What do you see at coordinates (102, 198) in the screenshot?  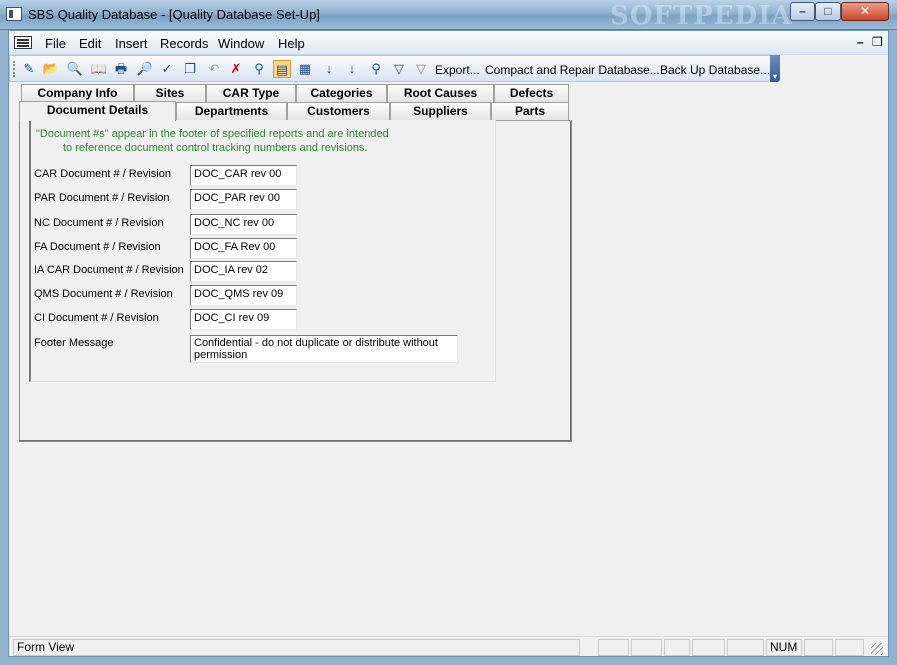 I see `par-document-label: PAR Document # / Revision` at bounding box center [102, 198].